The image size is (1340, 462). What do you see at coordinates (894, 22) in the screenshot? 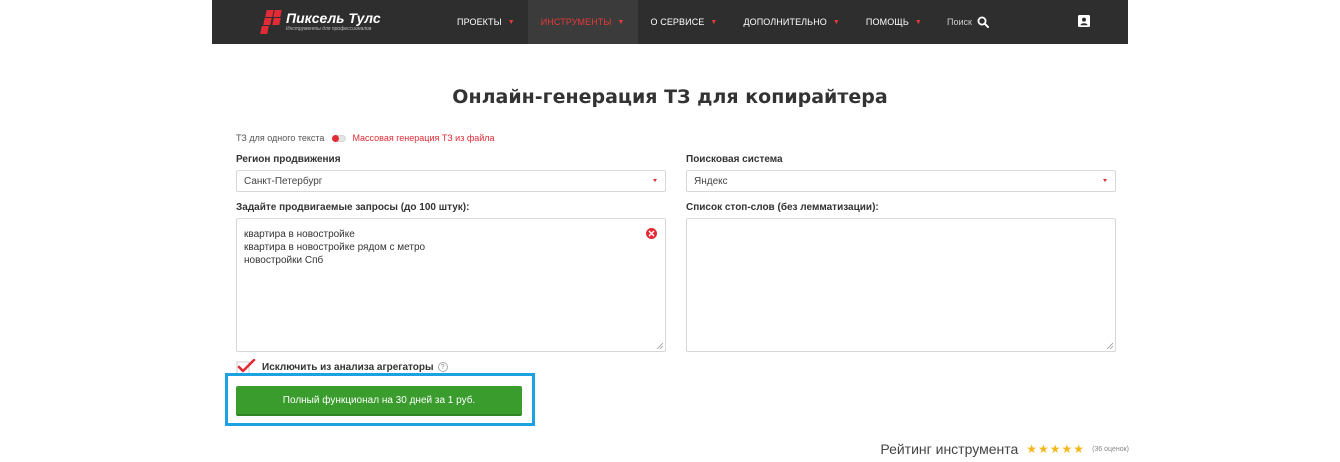
I see `nav-item-help: Помощь ▼` at bounding box center [894, 22].